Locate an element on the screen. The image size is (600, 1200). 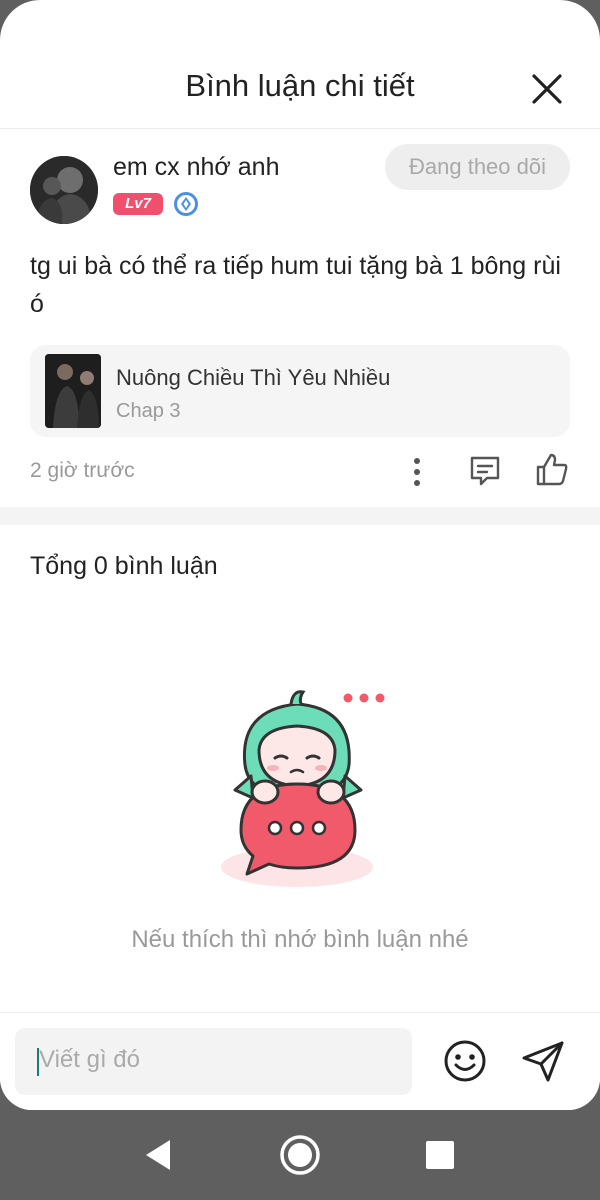
recents-icon is located at coordinates (440, 1155).